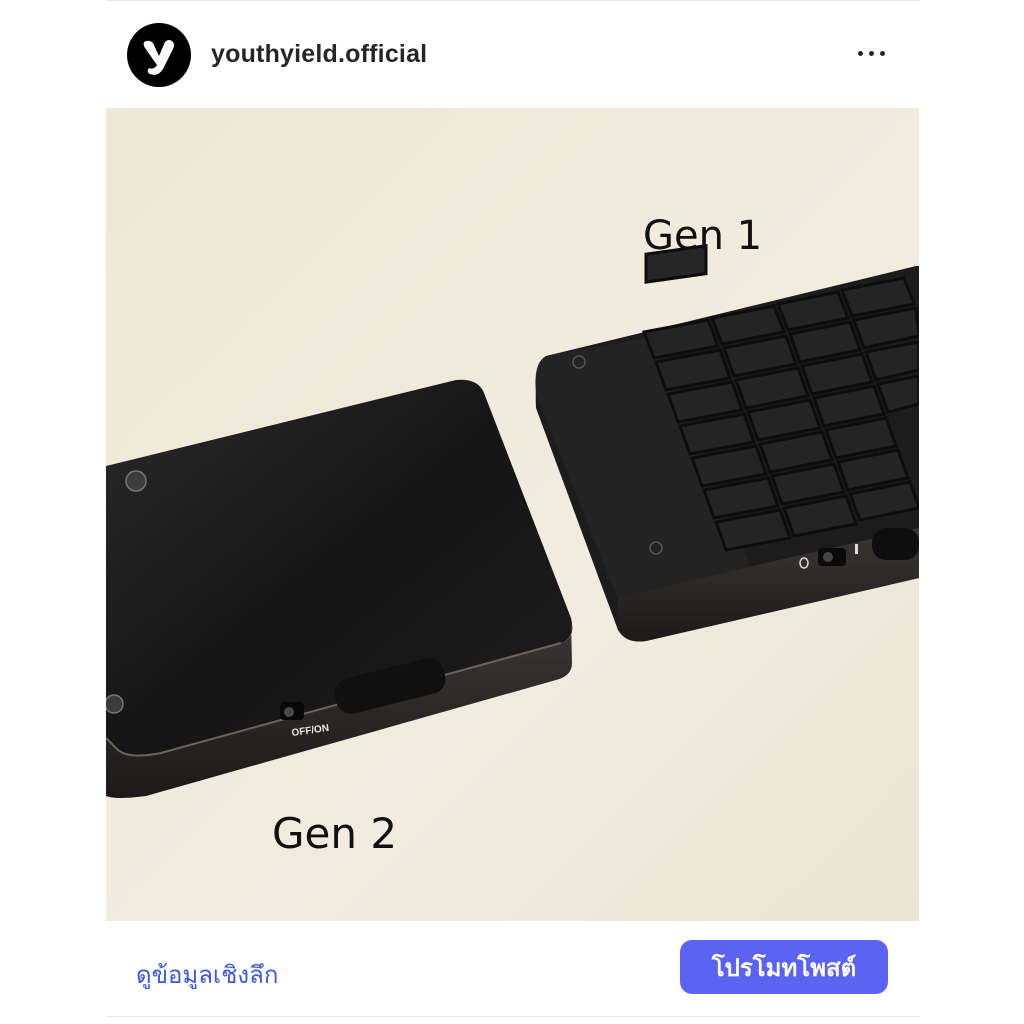 This screenshot has width=1024, height=1024. Describe the element at coordinates (207, 974) in the screenshot. I see `view-insights-link: ดูข้อมูลเชิงลึก` at that location.